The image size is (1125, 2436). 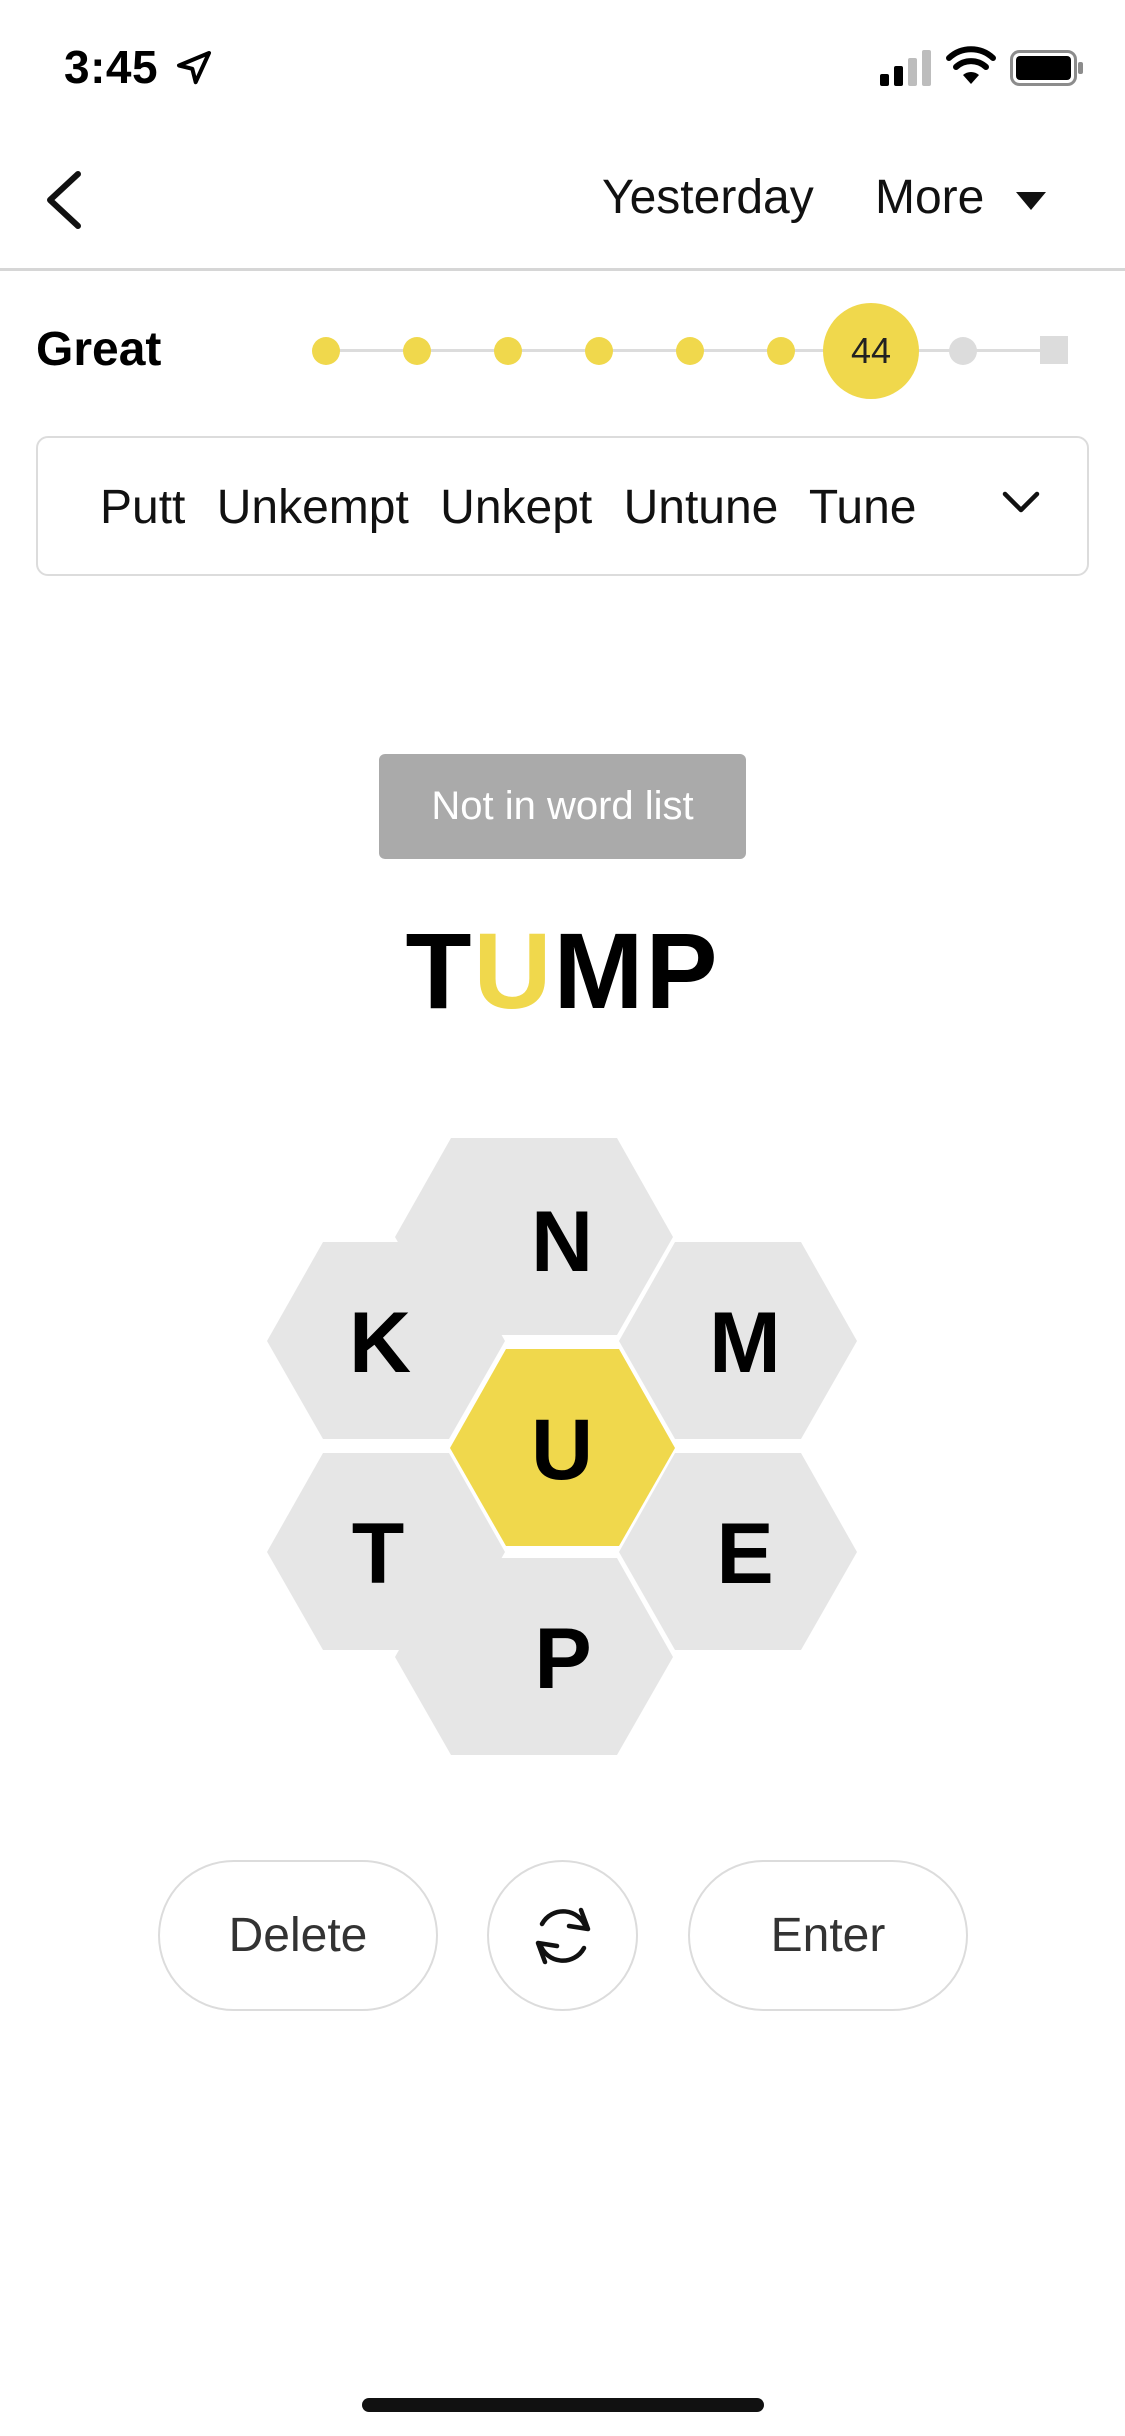 What do you see at coordinates (1031, 201) in the screenshot?
I see `caret-down-icon` at bounding box center [1031, 201].